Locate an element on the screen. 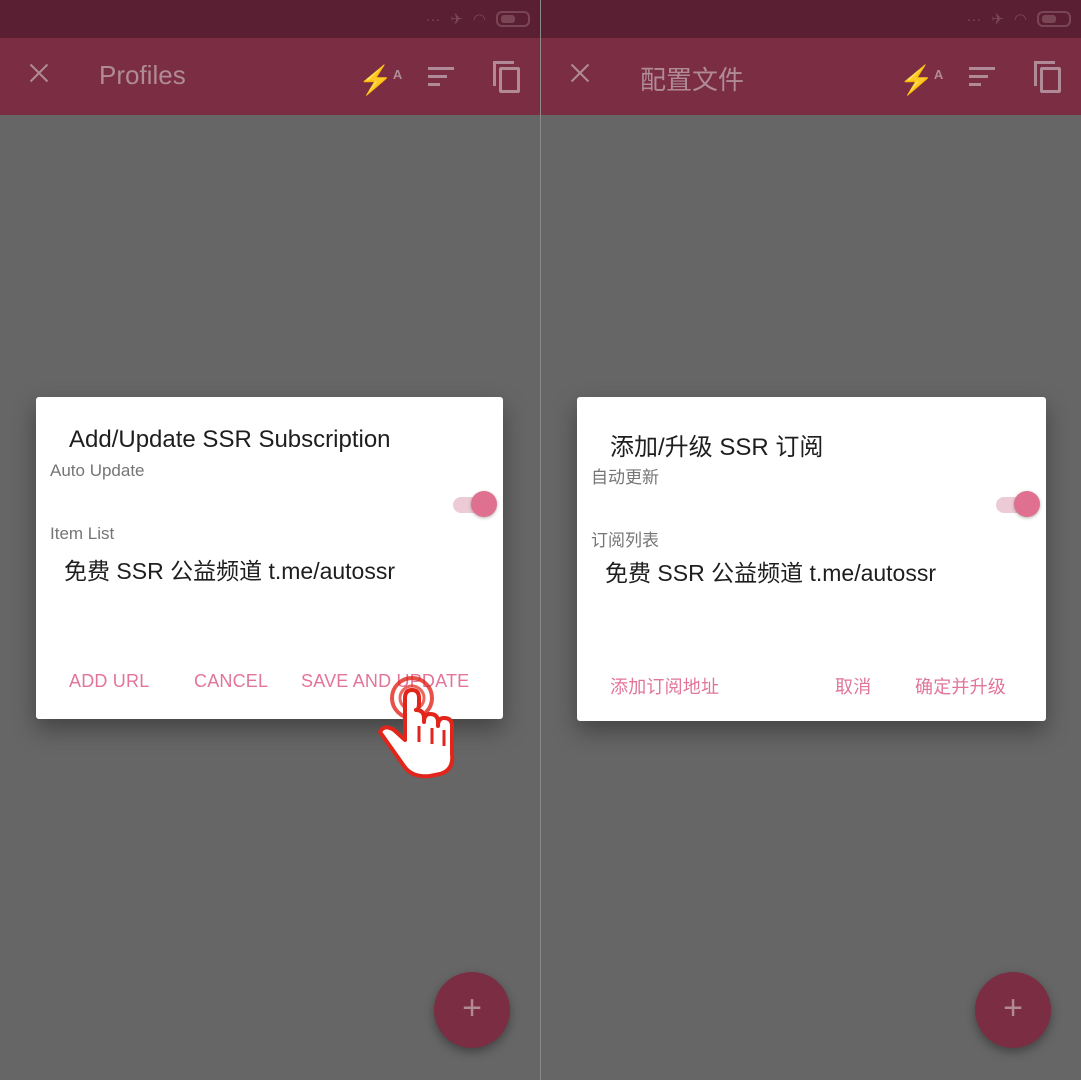 This screenshot has width=1081, height=1080. cancel-button: CANCEL is located at coordinates (231, 681).